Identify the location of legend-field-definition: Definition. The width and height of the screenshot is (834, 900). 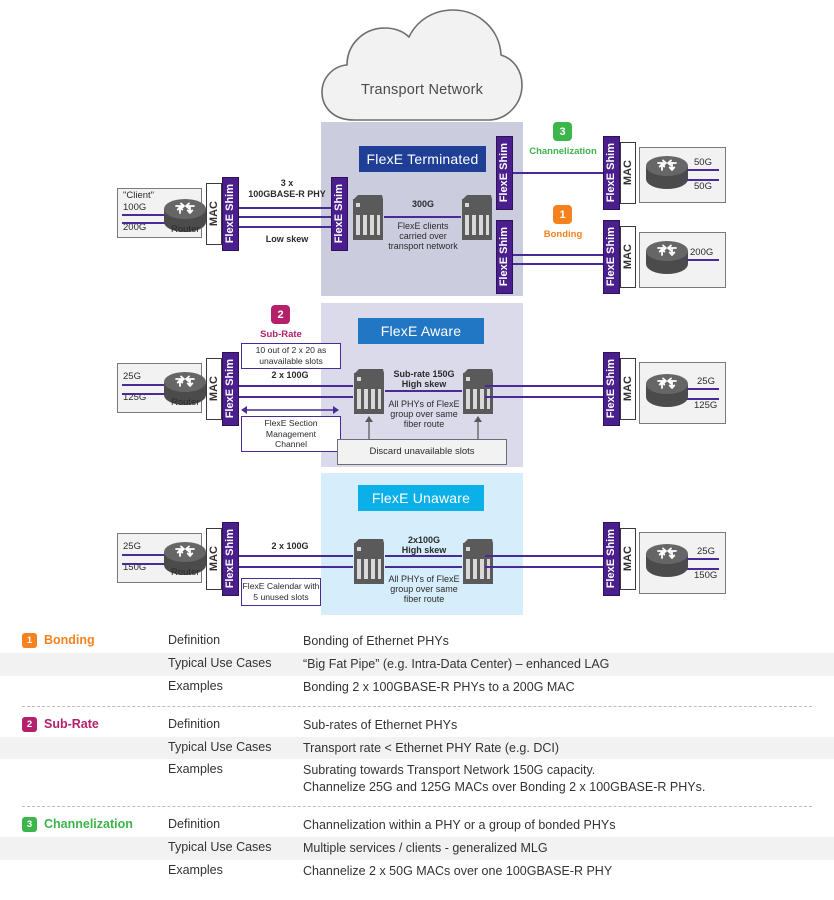
(194, 824).